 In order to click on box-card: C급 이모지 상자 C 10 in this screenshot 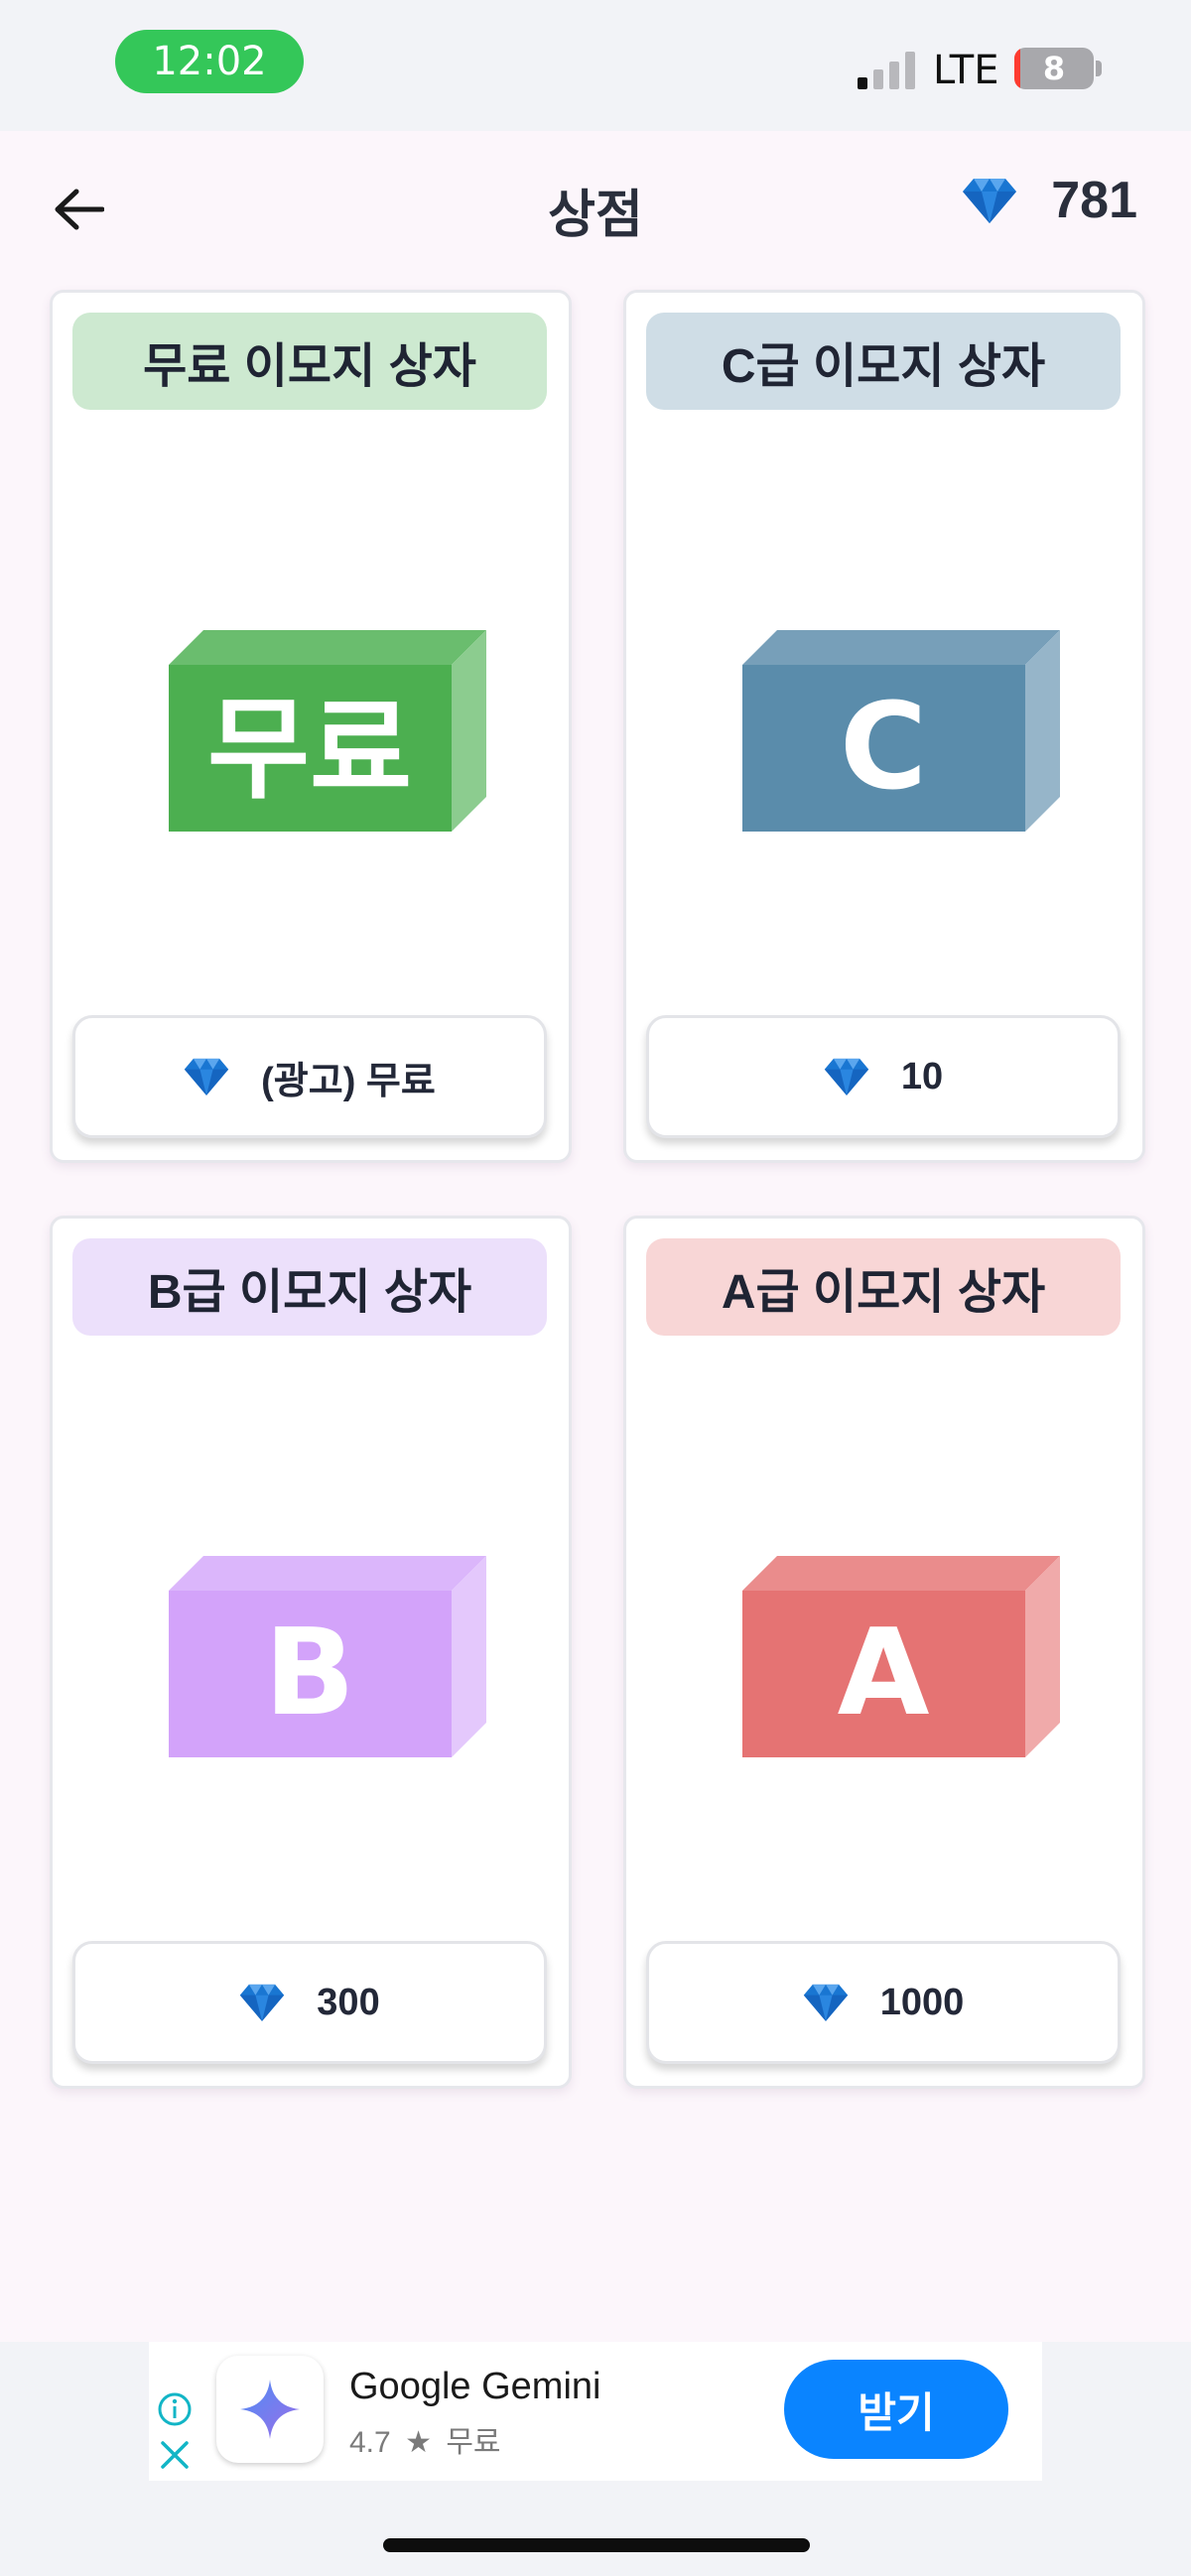, I will do `click(884, 727)`.